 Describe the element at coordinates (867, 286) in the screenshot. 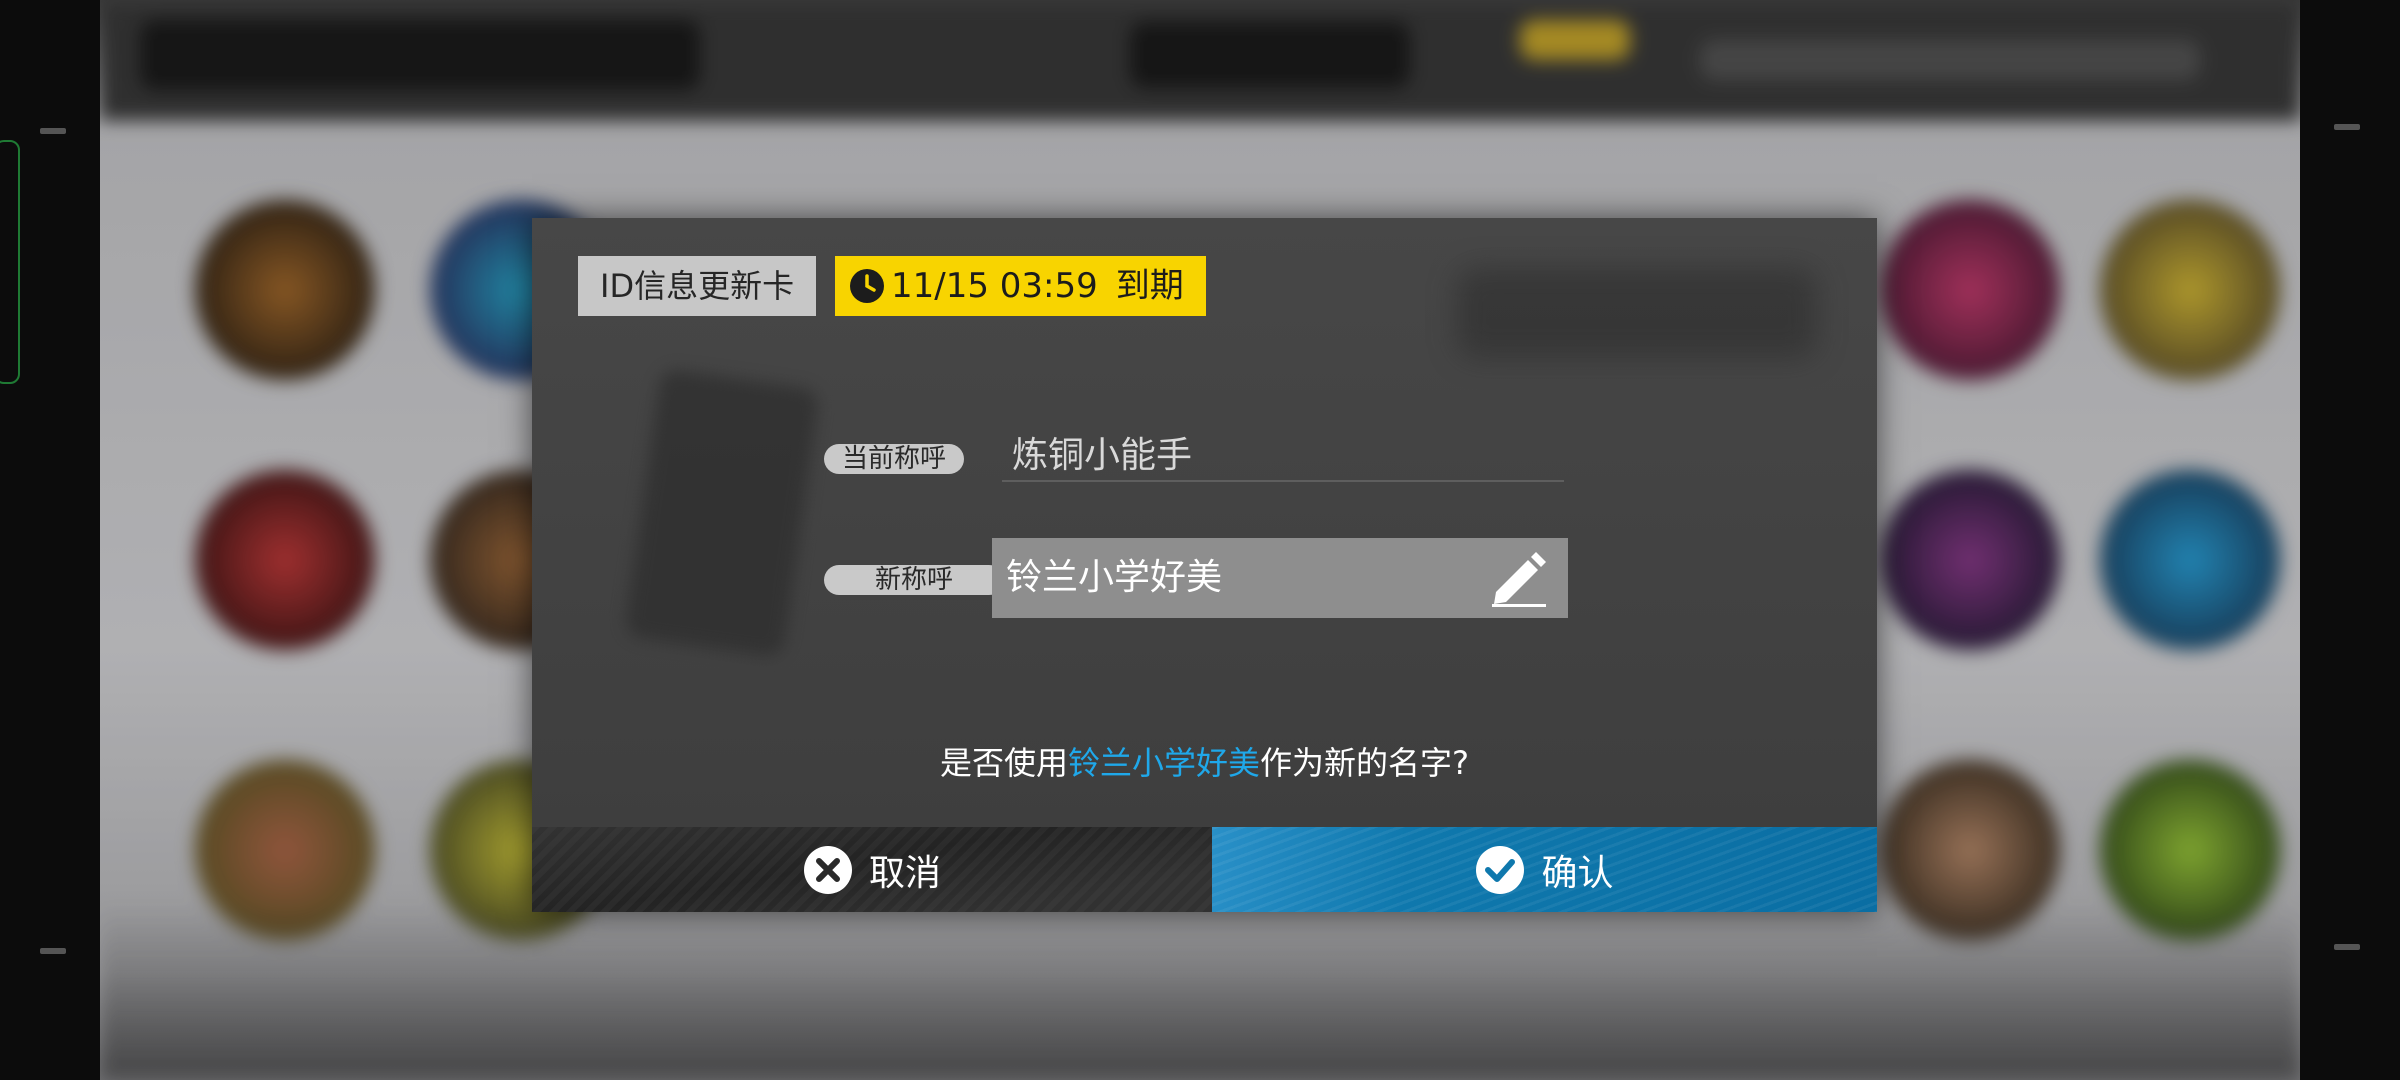

I see `clock-icon` at that location.